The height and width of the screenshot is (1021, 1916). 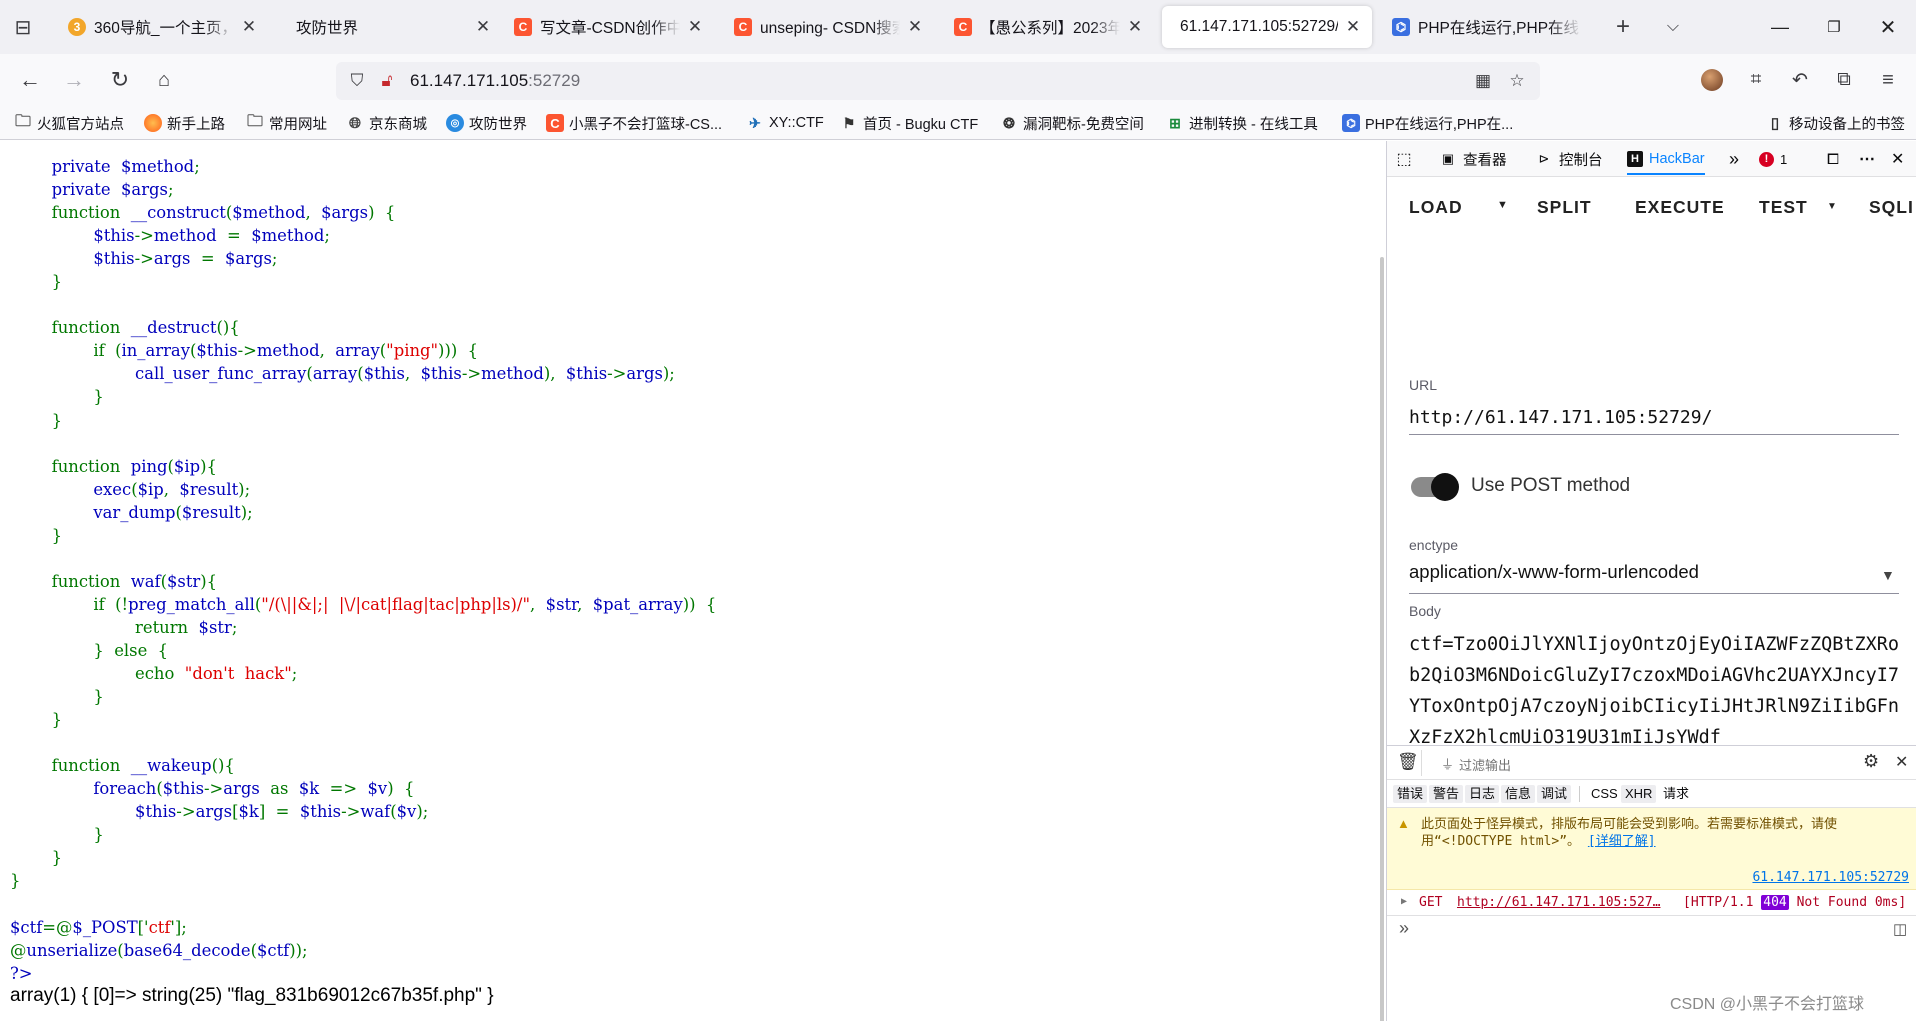 What do you see at coordinates (1888, 27) in the screenshot?
I see `window-close-icon: ✕` at bounding box center [1888, 27].